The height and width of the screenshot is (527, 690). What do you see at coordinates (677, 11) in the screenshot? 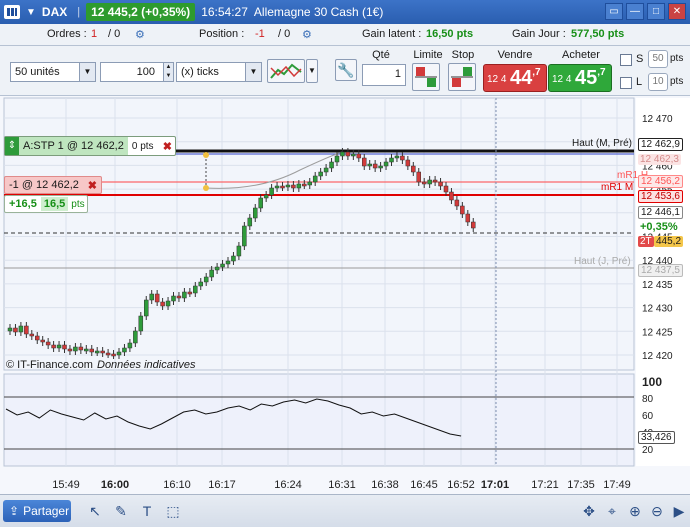
I see `close-button: ✕` at bounding box center [677, 11].